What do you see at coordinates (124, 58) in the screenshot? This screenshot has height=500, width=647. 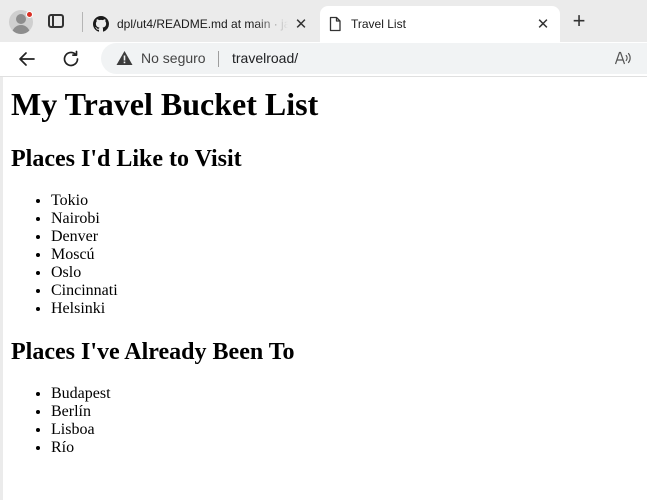 I see `warning-icon` at bounding box center [124, 58].